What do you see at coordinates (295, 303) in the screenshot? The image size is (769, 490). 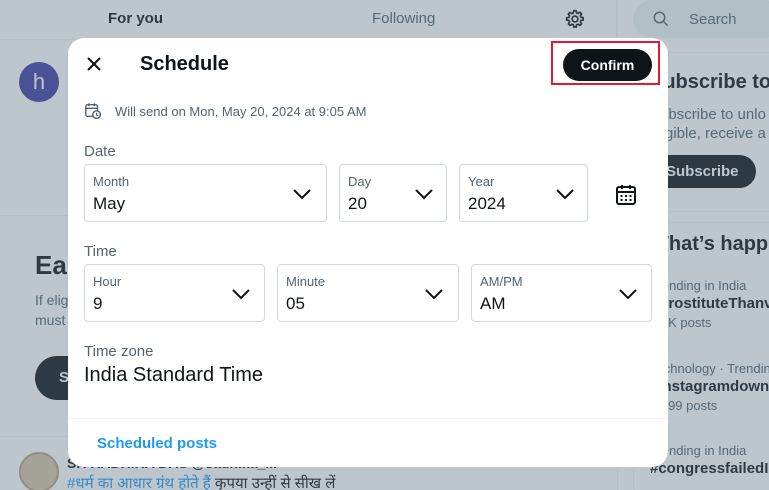 I see `minute-value: 05` at bounding box center [295, 303].